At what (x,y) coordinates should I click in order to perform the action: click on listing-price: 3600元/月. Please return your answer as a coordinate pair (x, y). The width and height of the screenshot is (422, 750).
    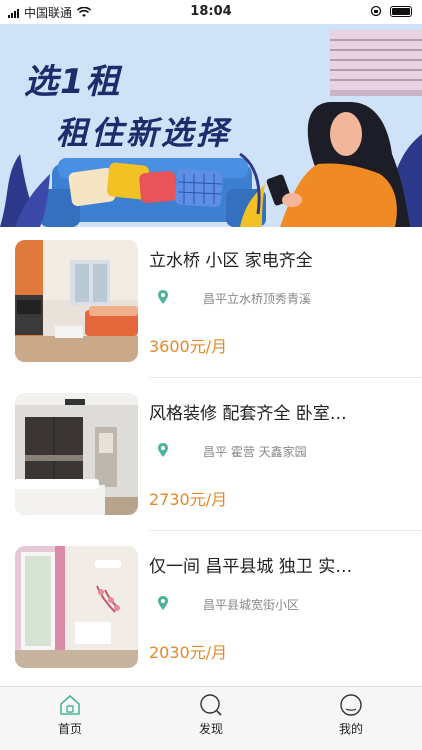
    Looking at the image, I should click on (188, 346).